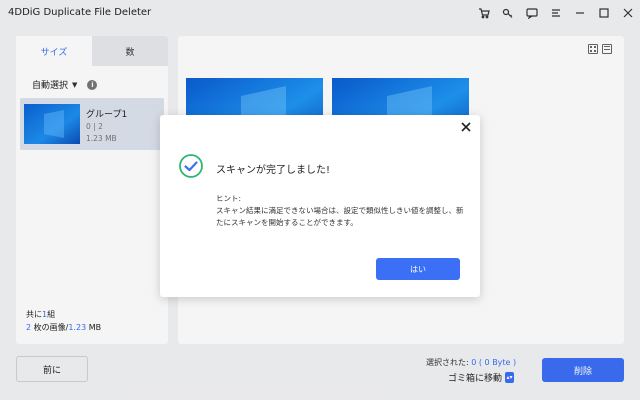 The image size is (640, 400). I want to click on check-circle-icon, so click(191, 166).